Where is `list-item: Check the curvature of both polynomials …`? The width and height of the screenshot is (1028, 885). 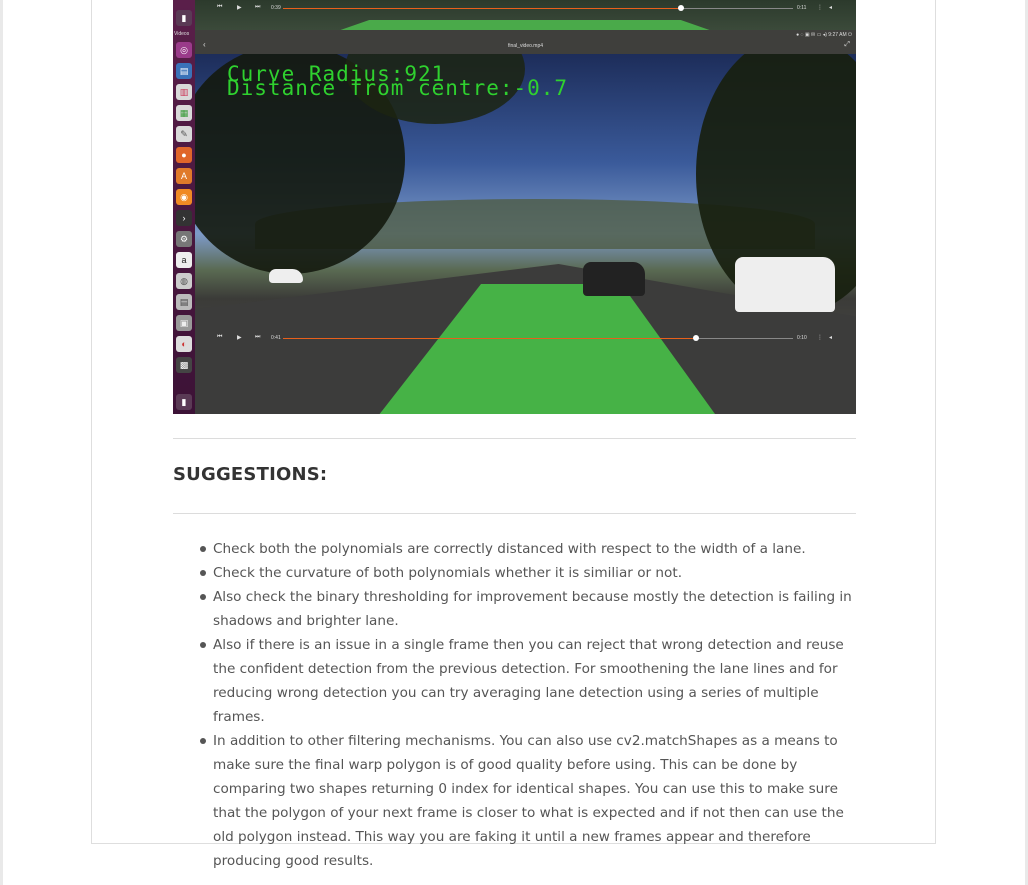 list-item: Check the curvature of both polynomials … is located at coordinates (529, 573).